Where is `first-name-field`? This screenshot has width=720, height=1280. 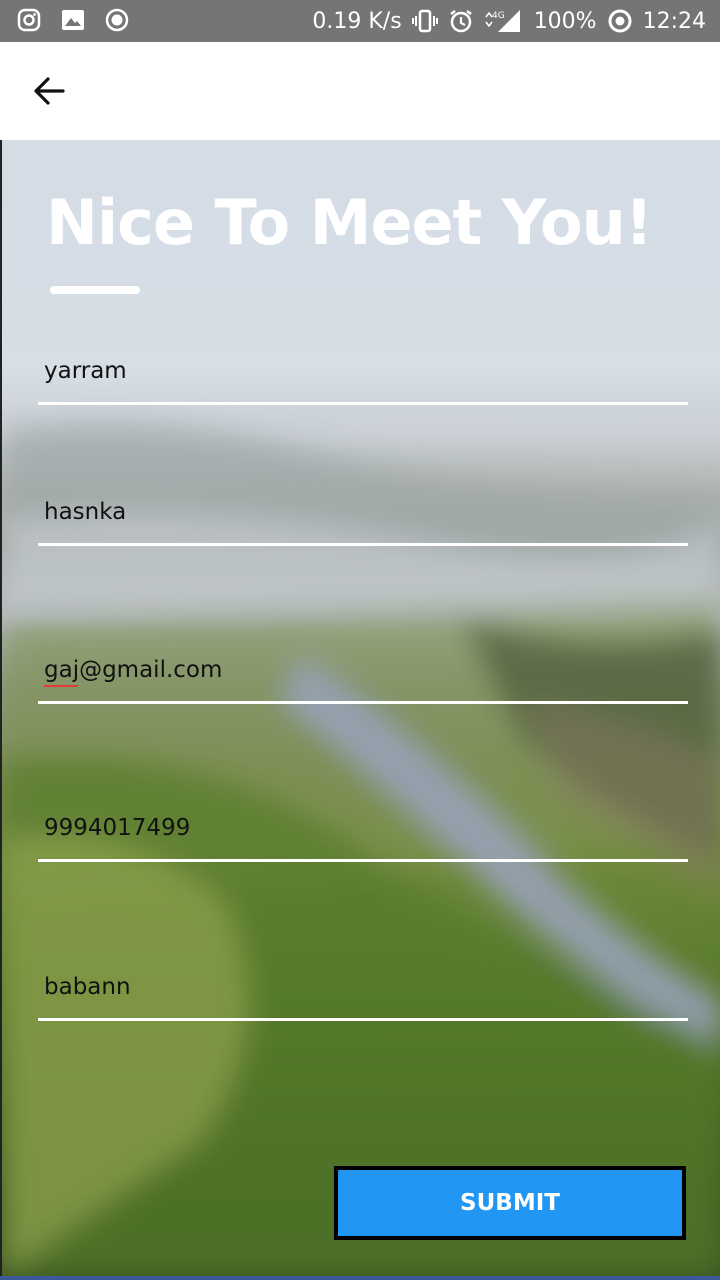
first-name-field is located at coordinates (363, 372).